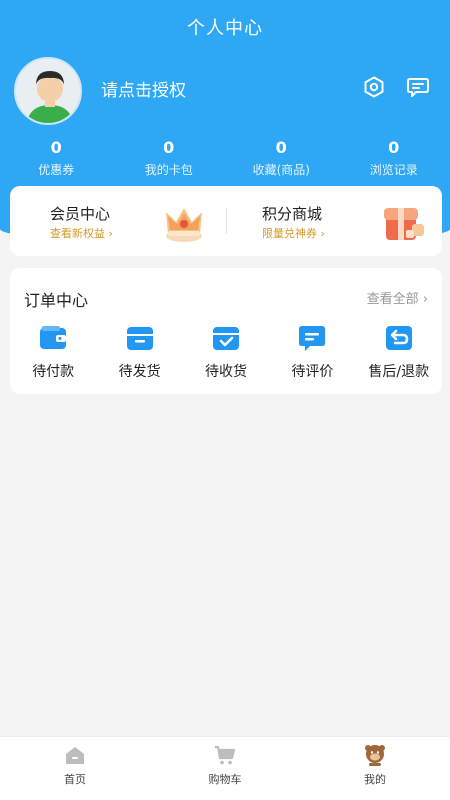 The height and width of the screenshot is (800, 450). I want to click on promo-title: 积分商城, so click(292, 214).